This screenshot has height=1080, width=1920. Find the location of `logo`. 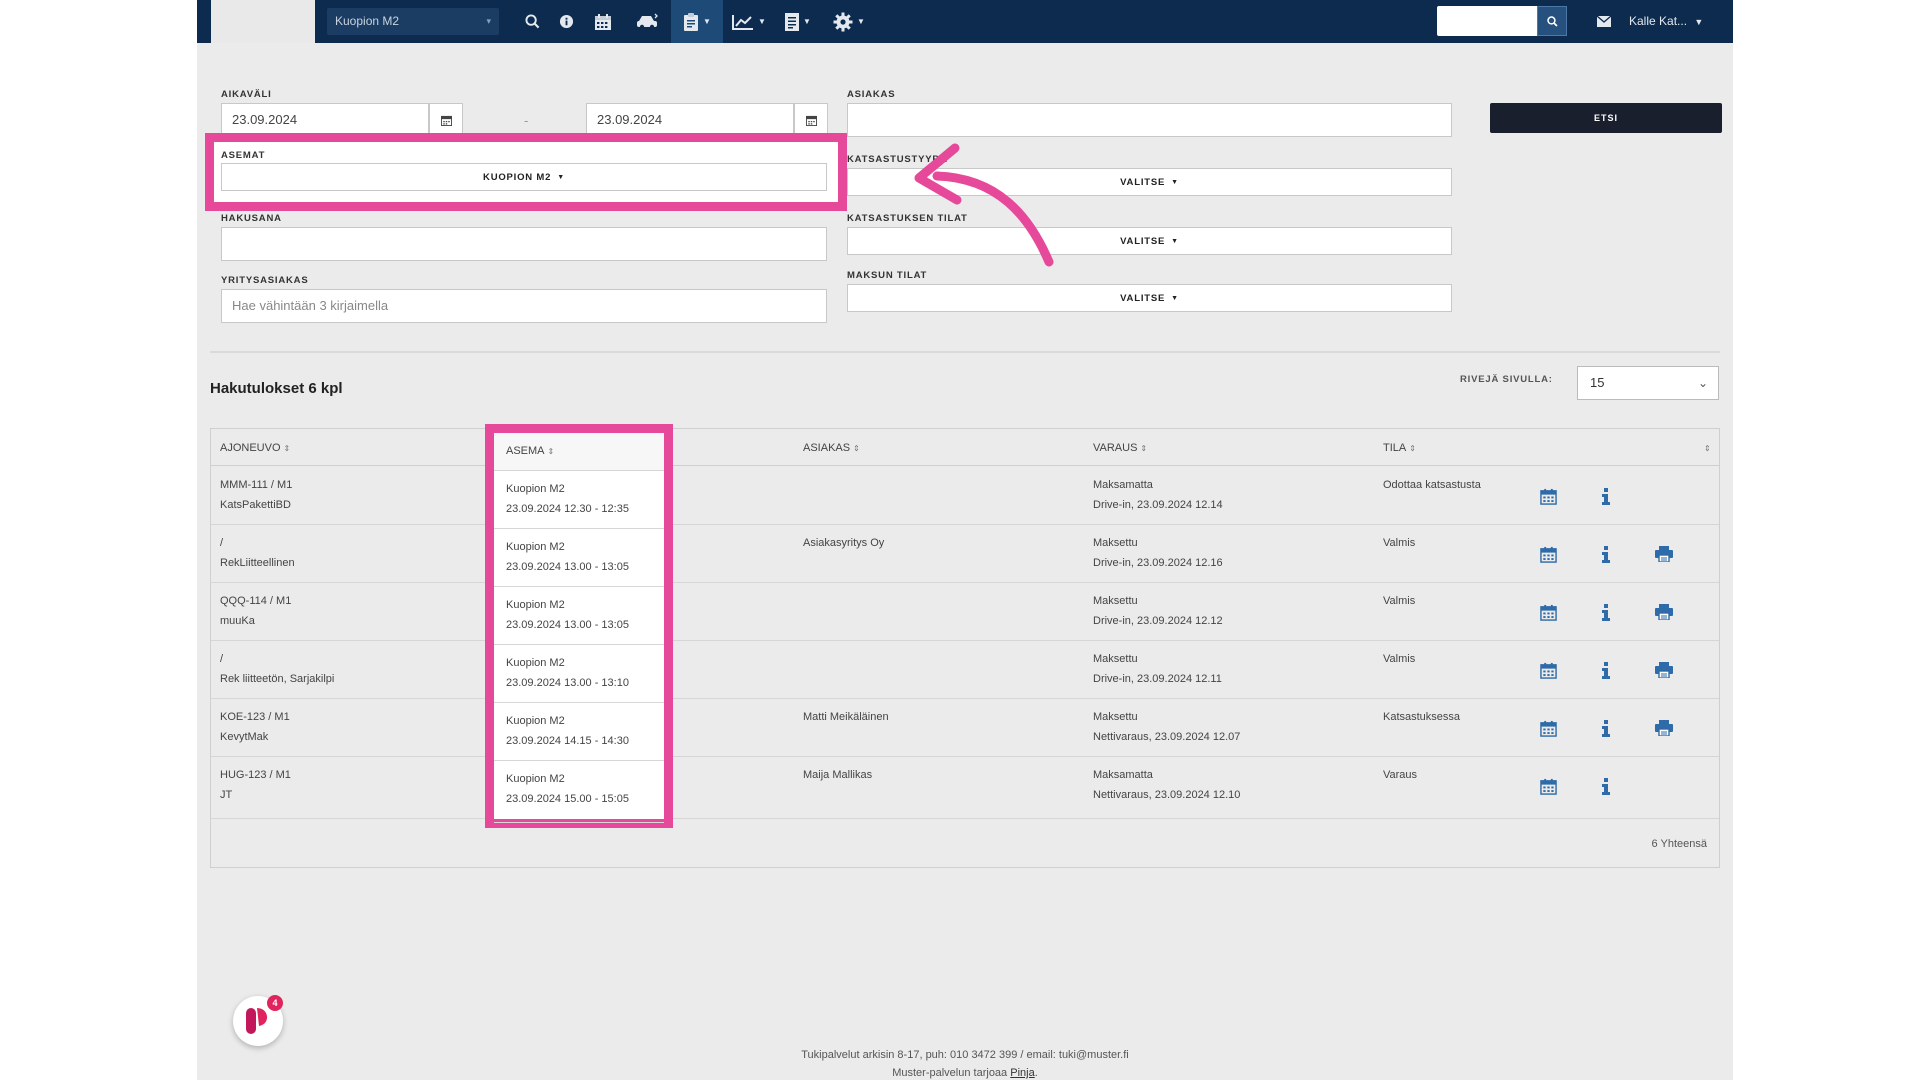

logo is located at coordinates (263, 21).